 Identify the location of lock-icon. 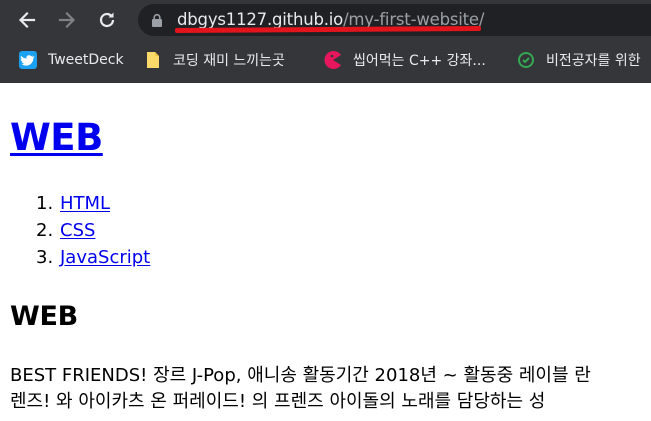
(157, 20).